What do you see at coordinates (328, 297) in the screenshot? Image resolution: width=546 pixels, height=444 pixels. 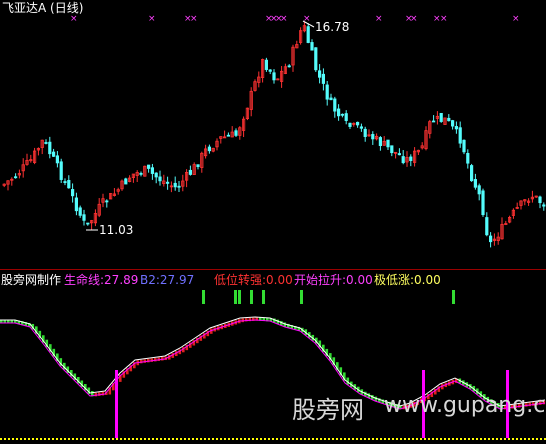 I see `green-signal-bars` at bounding box center [328, 297].